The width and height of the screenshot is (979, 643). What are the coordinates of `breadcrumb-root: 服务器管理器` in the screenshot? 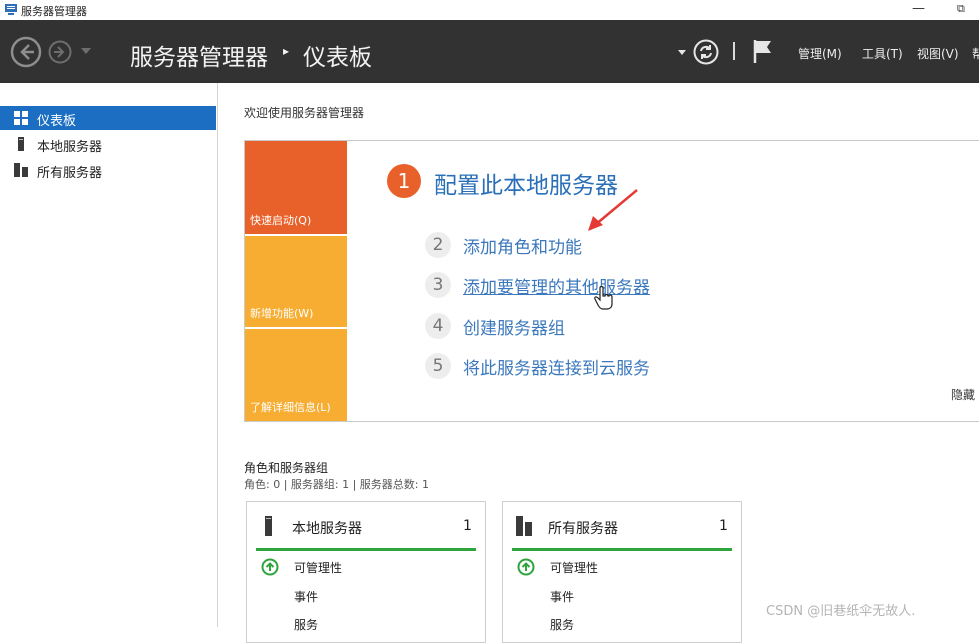 It's located at (199, 55).